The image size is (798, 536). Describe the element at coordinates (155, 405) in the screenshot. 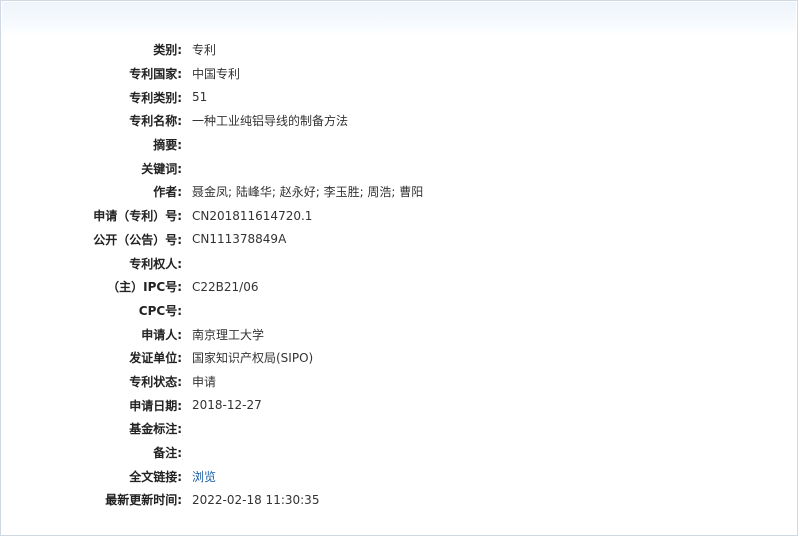

I see `application-date-label: 申请日期:` at that location.